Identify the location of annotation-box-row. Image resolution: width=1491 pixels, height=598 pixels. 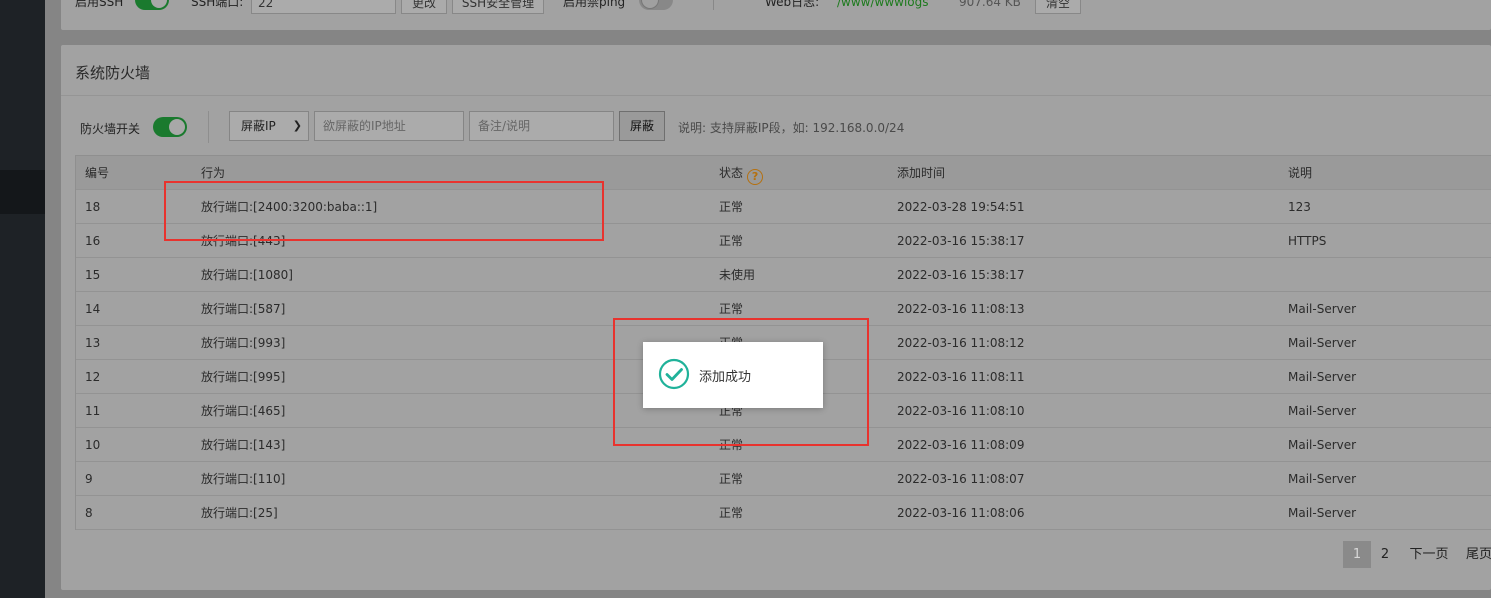
(384, 211).